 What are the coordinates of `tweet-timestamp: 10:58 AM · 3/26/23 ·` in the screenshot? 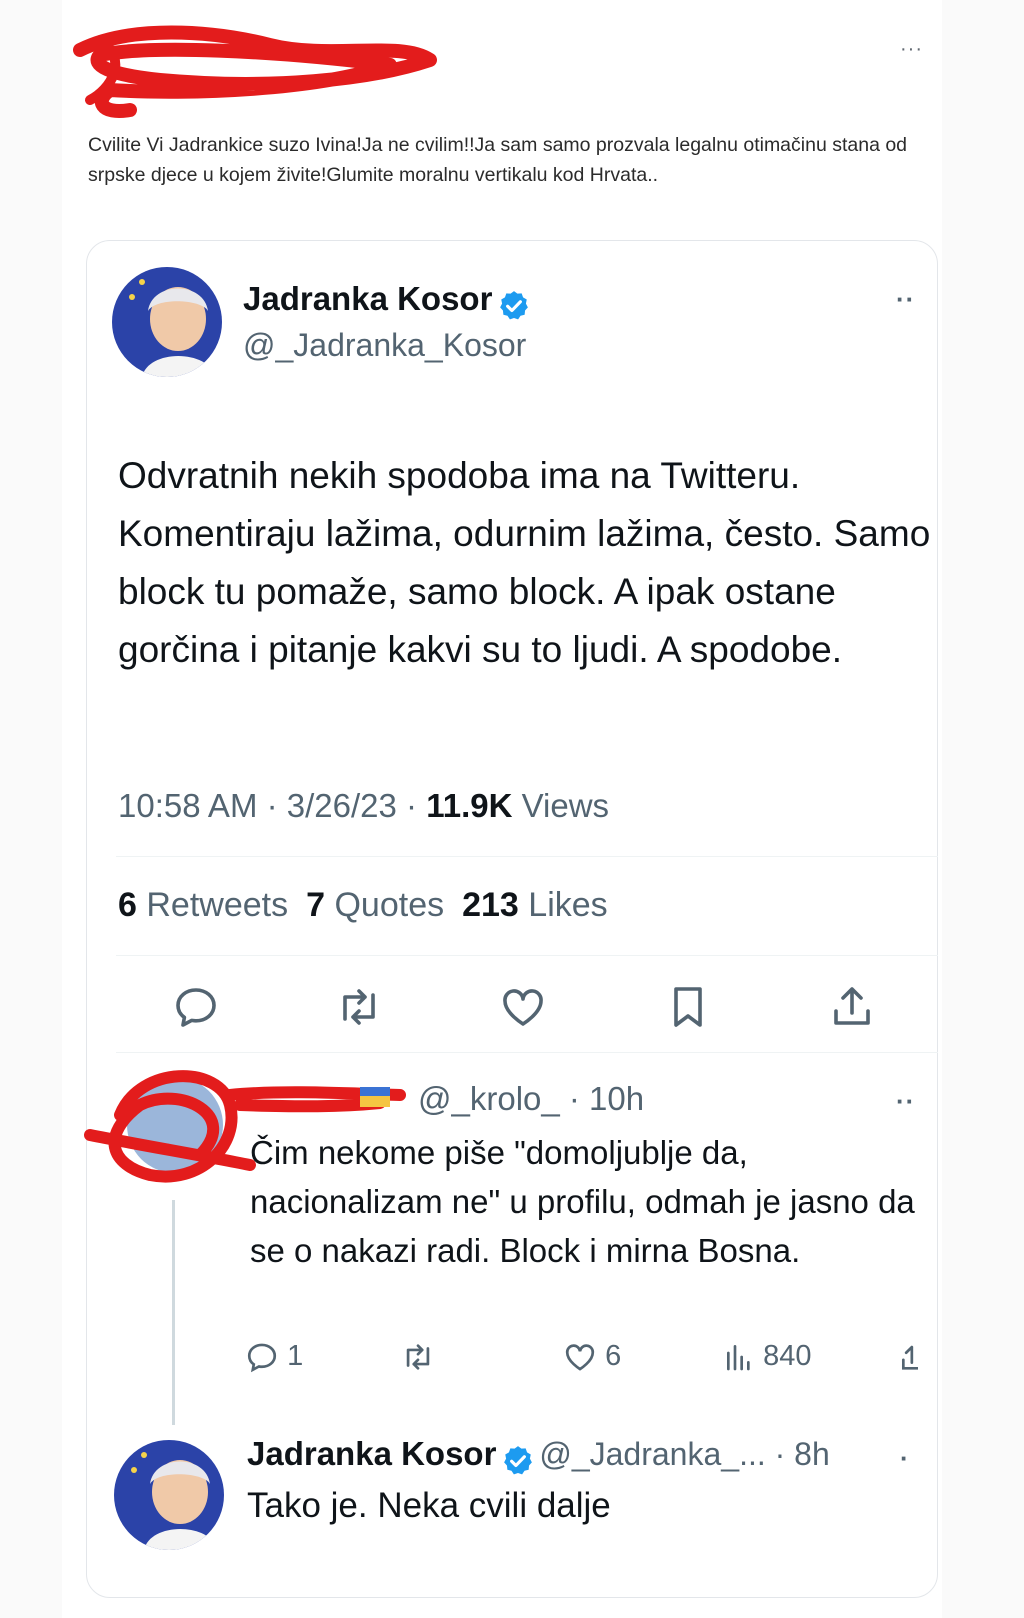 It's located at (272, 805).